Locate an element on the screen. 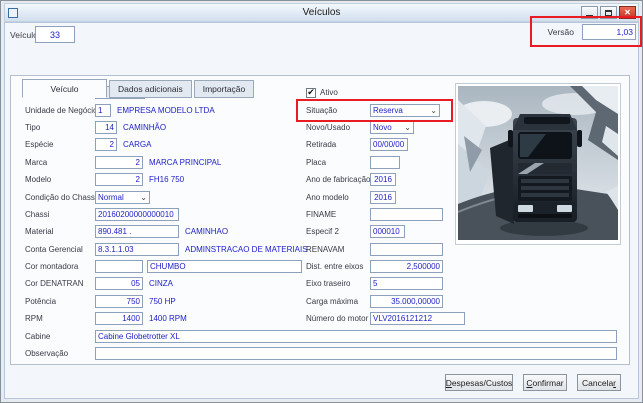 The image size is (643, 403). field-row-novo-usado: Novo/Usado Novo ⌄ is located at coordinates (391, 127).